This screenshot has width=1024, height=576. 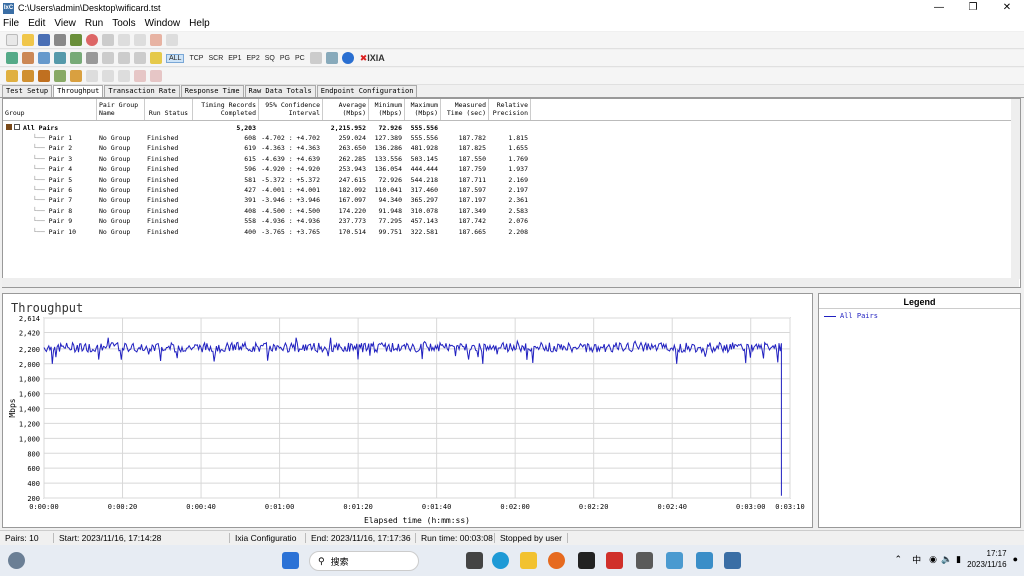 I want to click on tab-response-time: Response Time, so click(x=212, y=91).